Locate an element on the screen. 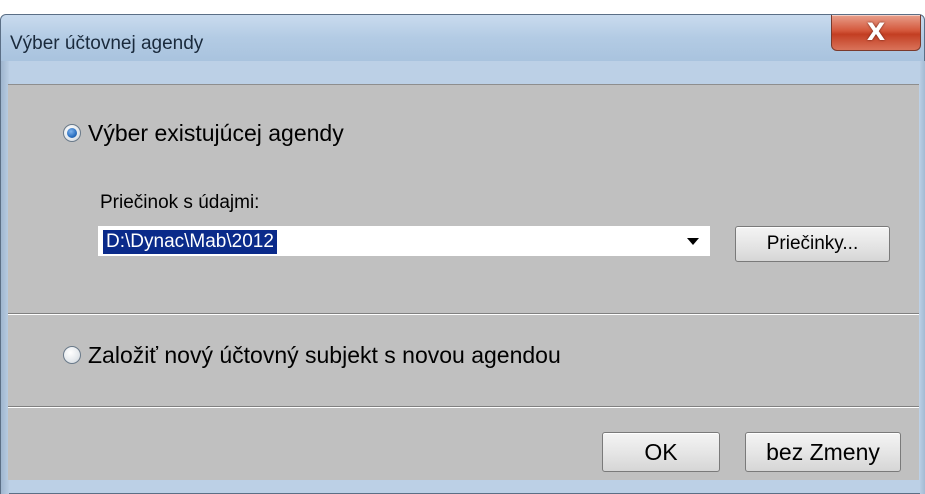 This screenshot has width=925, height=494. close-icon: X is located at coordinates (876, 32).